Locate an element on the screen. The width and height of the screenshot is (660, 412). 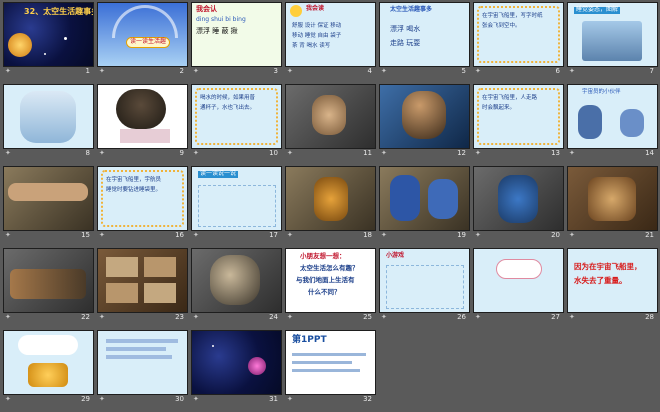
slide-22: ✦ 22 is located at coordinates (48, 289).